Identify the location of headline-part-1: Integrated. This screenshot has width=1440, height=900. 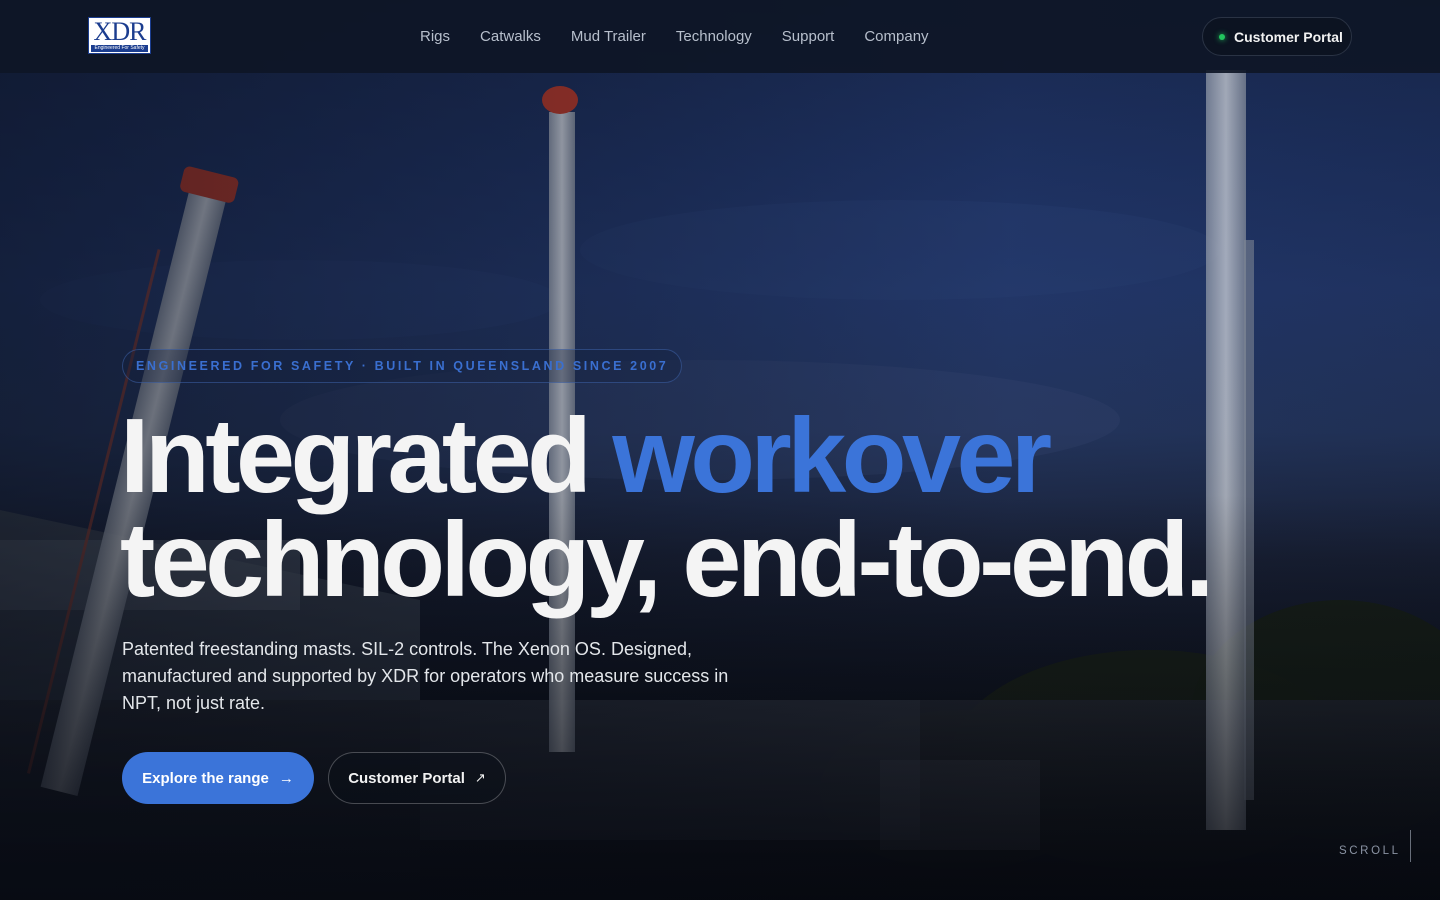
(366, 456).